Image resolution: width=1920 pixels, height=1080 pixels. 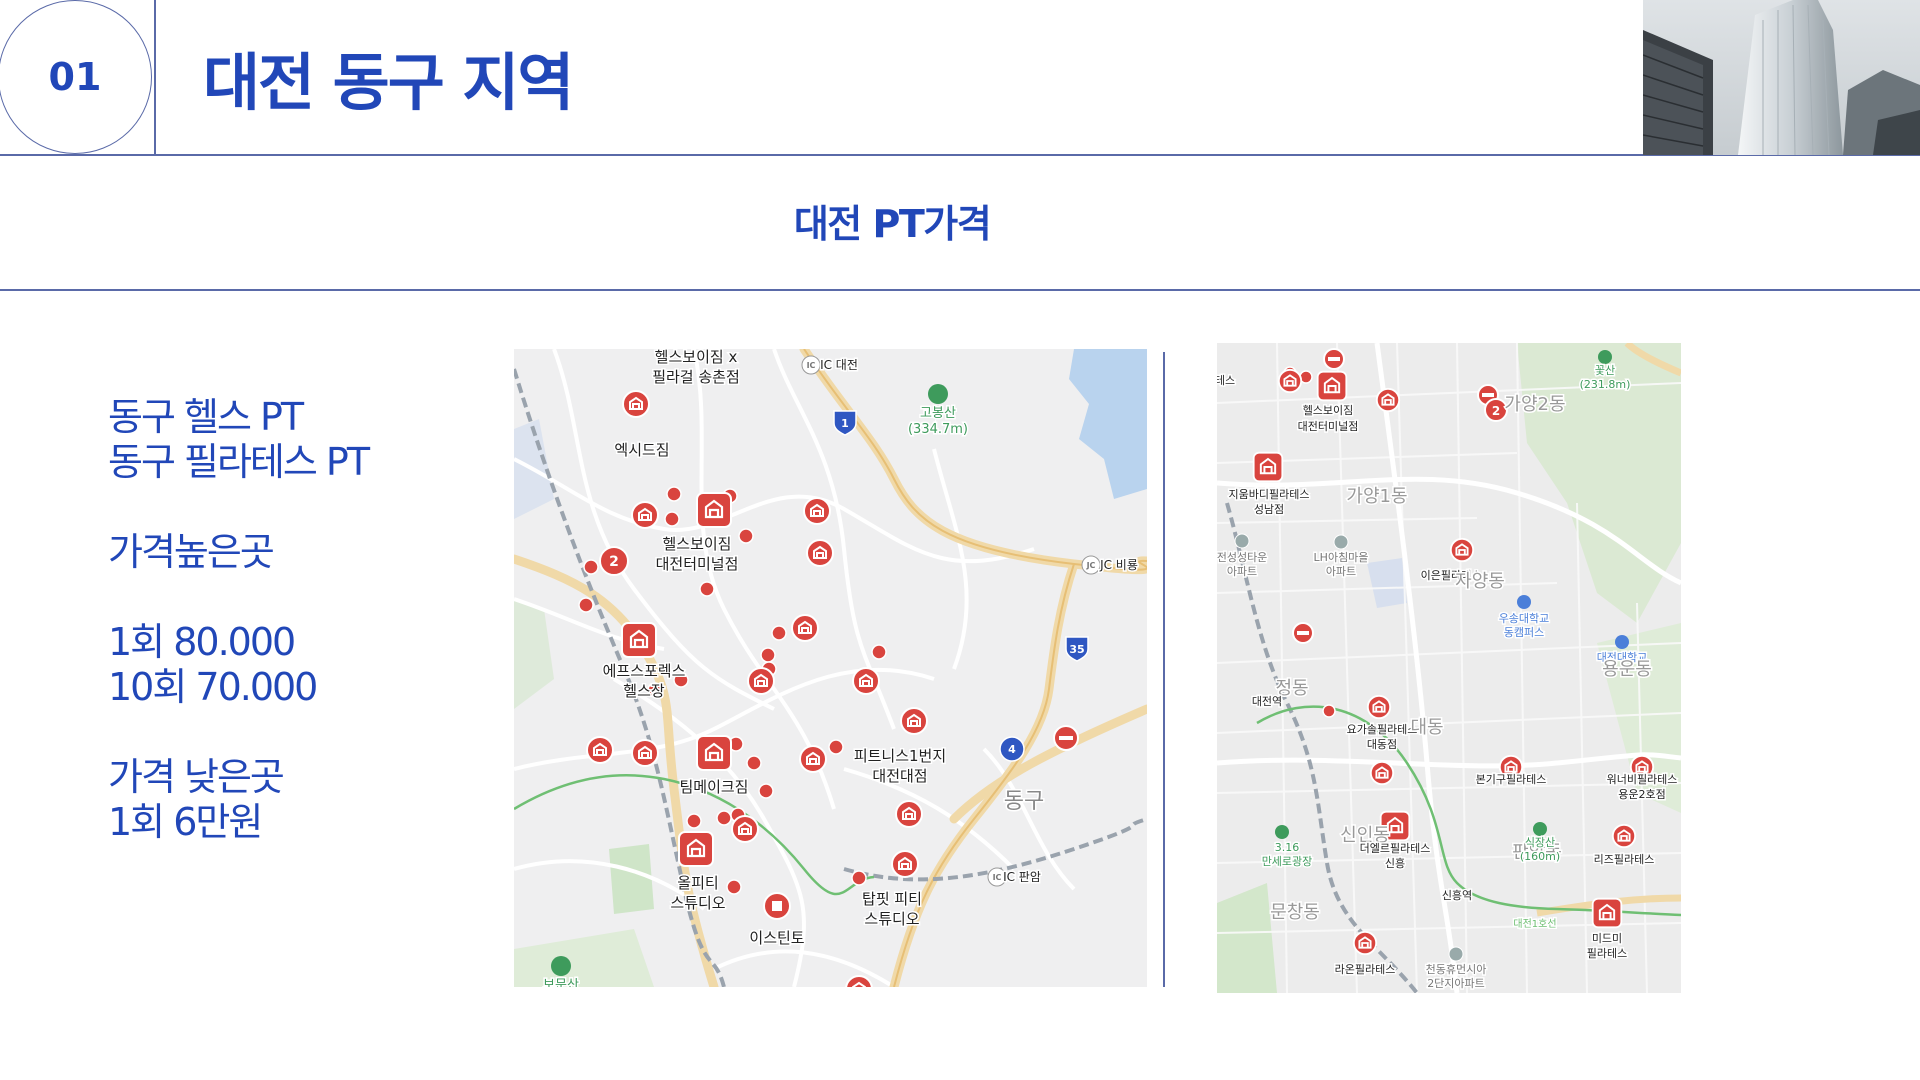 I want to click on map-label: 테스, so click(x=1226, y=380).